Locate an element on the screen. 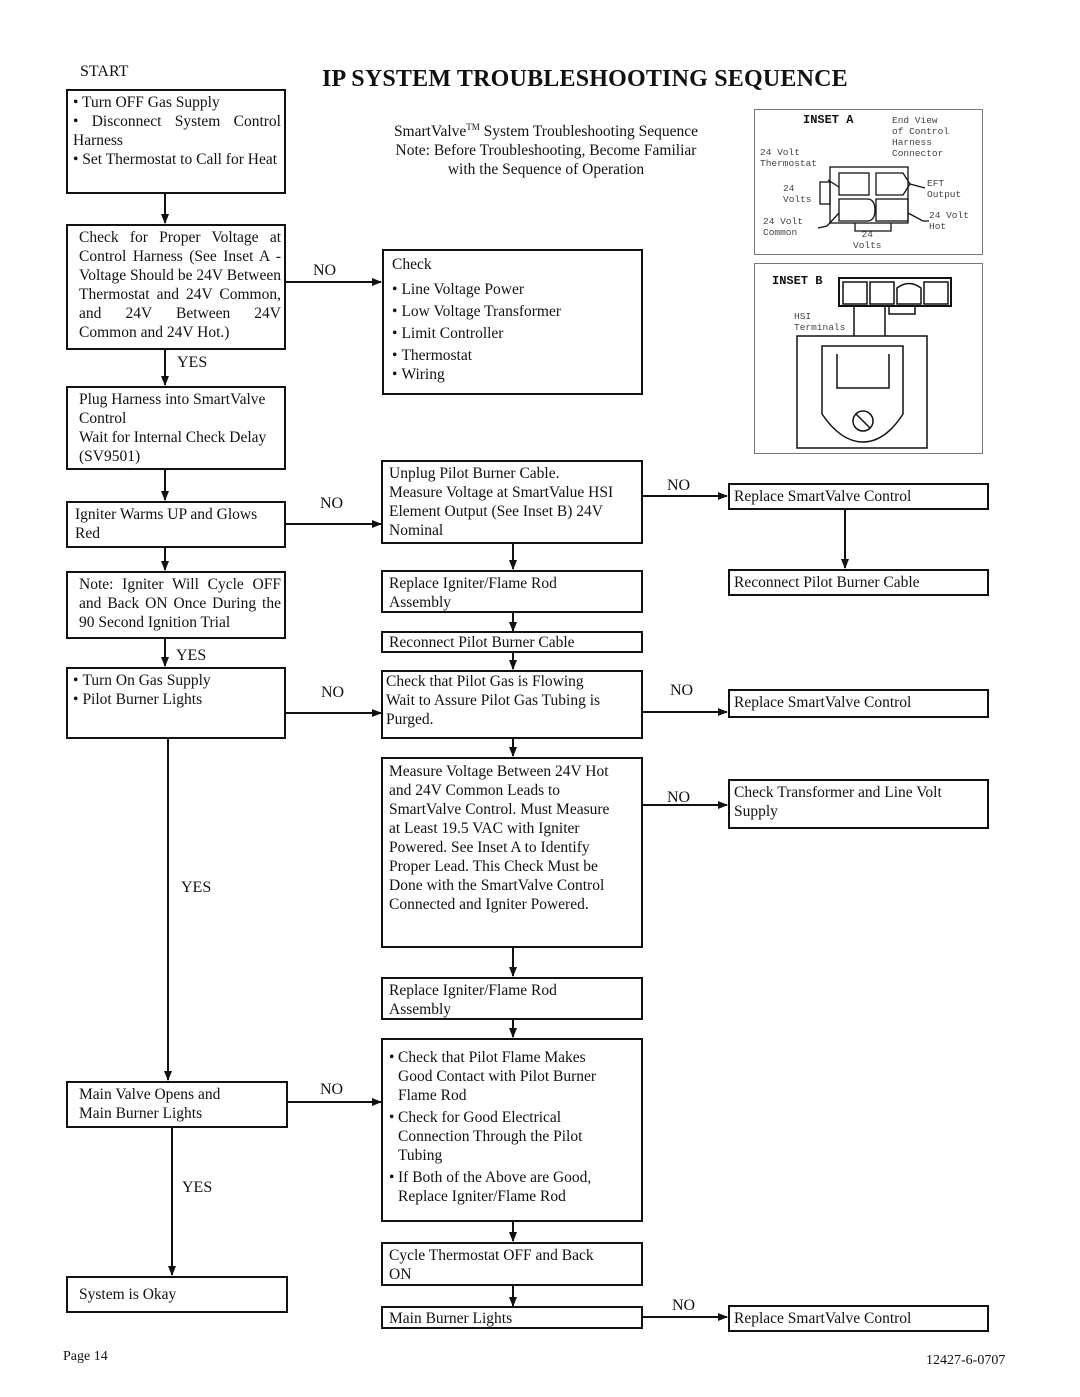 The image size is (1080, 1397). page-number: Page 14 is located at coordinates (85, 1356).